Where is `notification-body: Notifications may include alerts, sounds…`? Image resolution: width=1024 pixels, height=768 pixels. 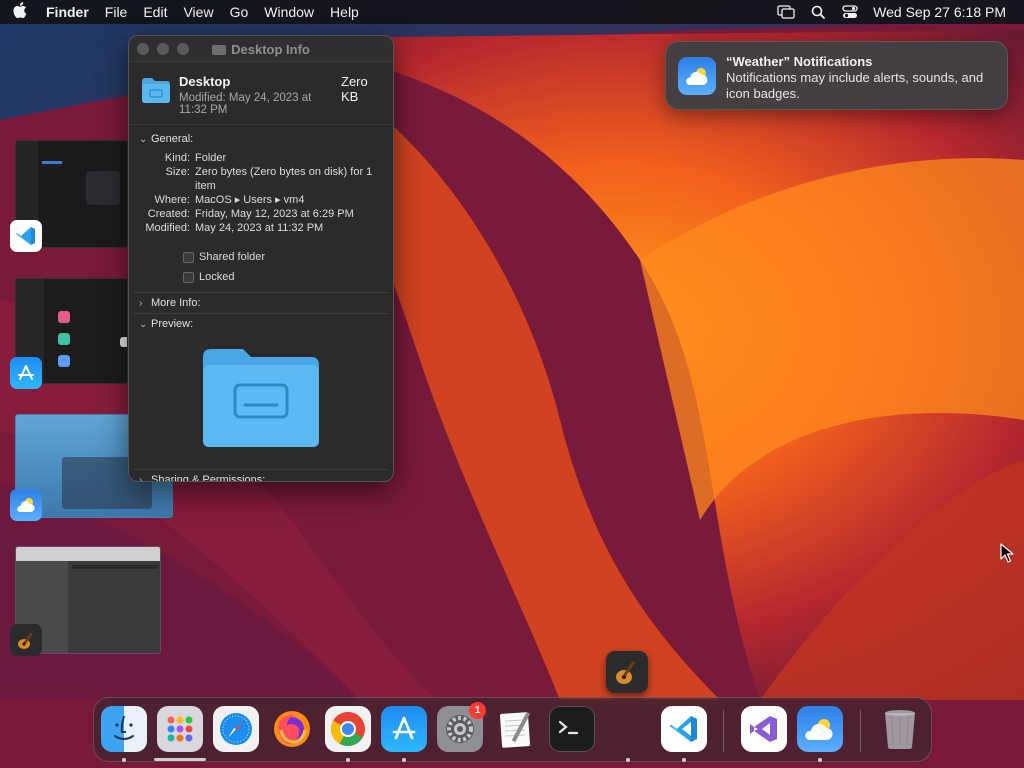
notification-body: Notifications may include alerts, sounds… is located at coordinates (855, 85).